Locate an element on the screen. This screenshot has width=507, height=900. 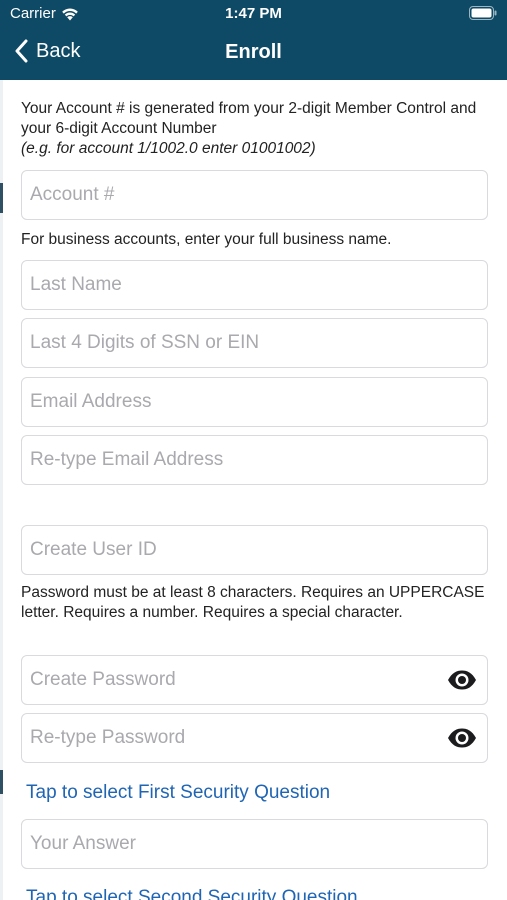
account-number-field is located at coordinates (254, 195).